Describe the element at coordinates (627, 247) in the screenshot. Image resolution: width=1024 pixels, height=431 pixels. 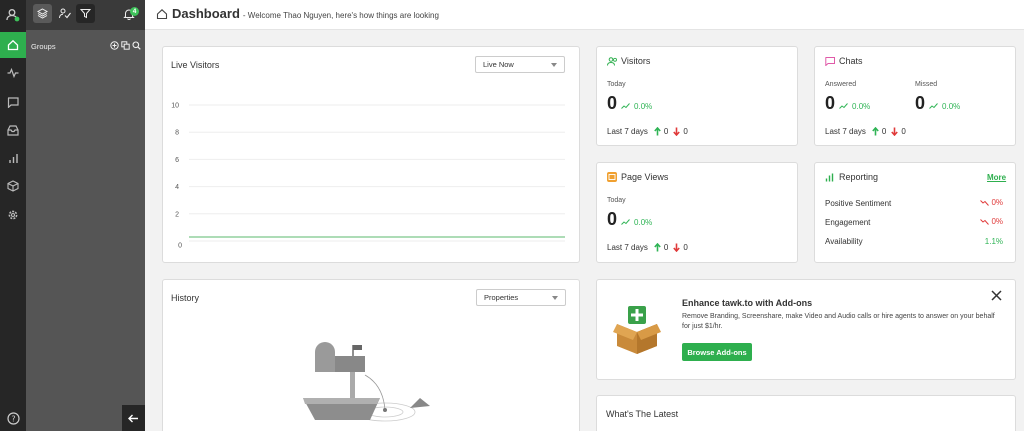
I see `page-views-last7-label: Last 7 days` at that location.